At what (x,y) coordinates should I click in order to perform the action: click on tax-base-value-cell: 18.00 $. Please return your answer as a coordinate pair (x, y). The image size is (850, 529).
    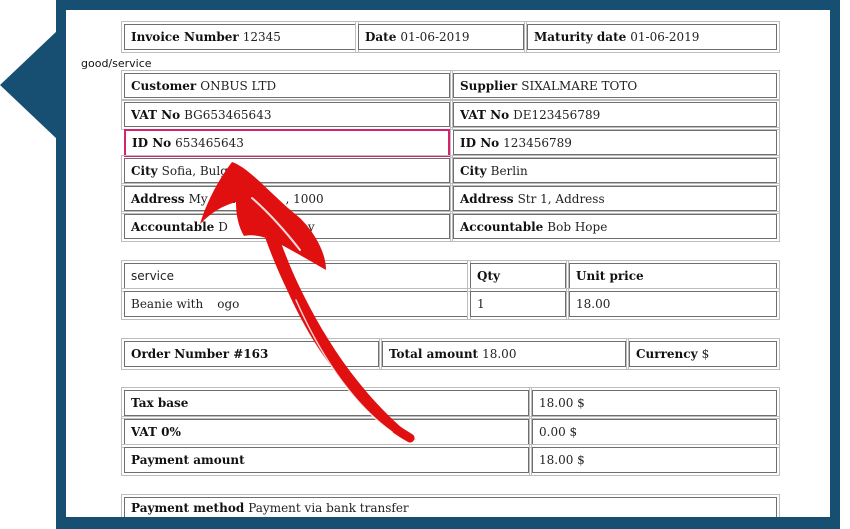
    Looking at the image, I should click on (654, 403).